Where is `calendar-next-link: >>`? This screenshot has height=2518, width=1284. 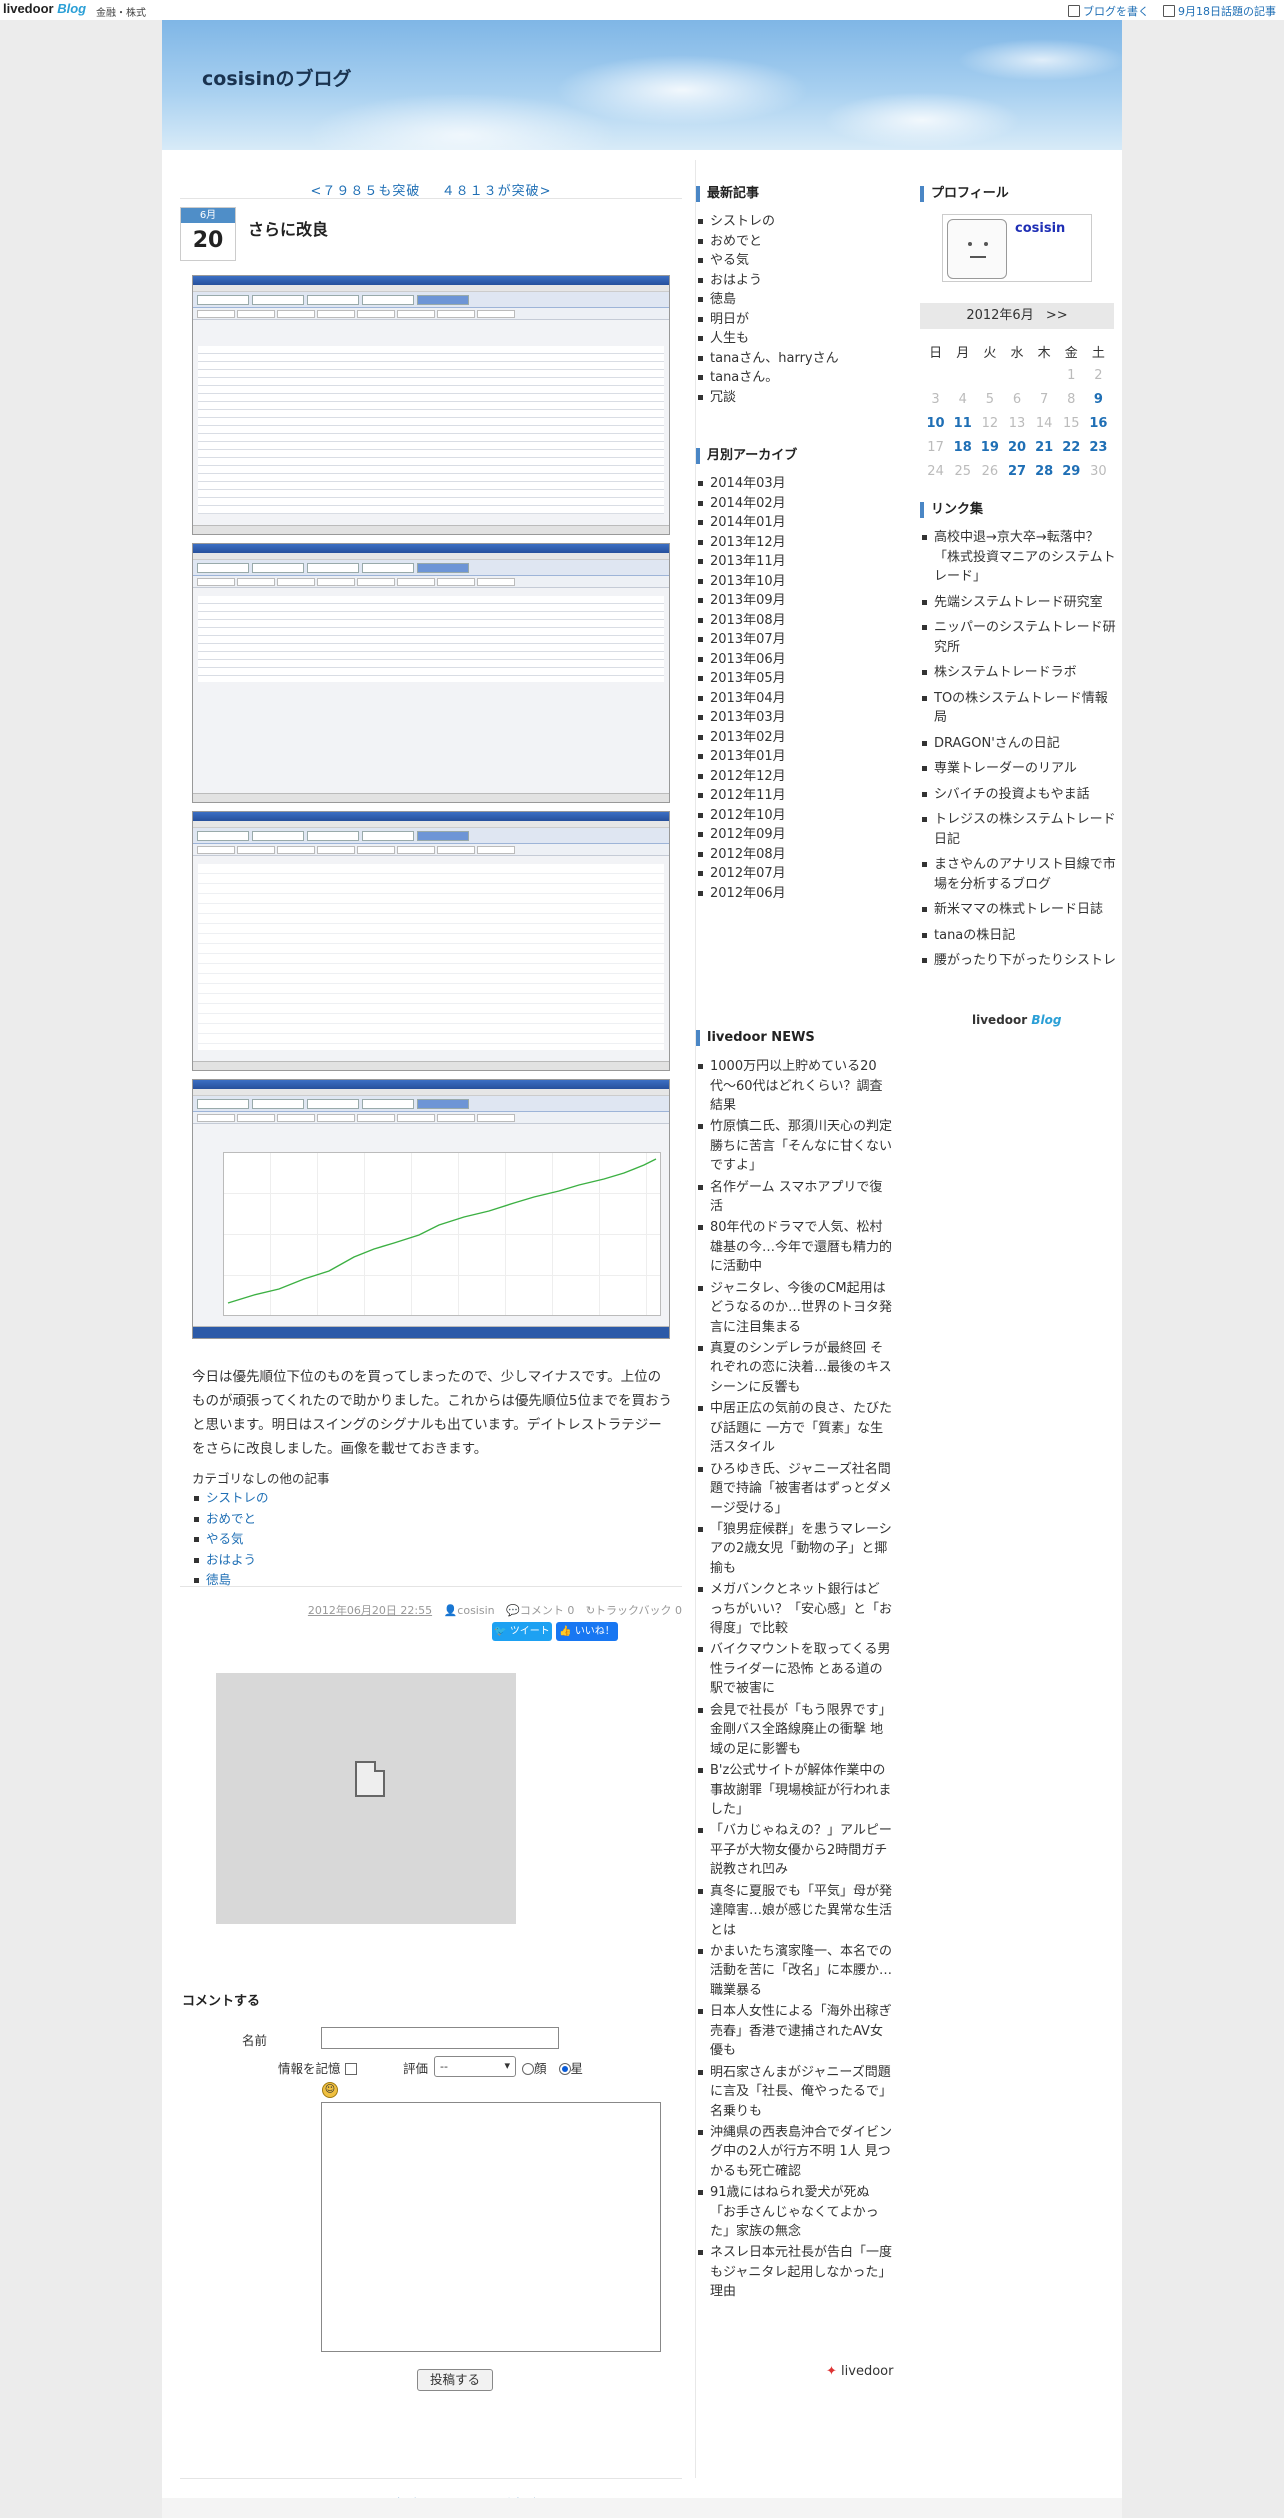 calendar-next-link: >> is located at coordinates (1057, 315).